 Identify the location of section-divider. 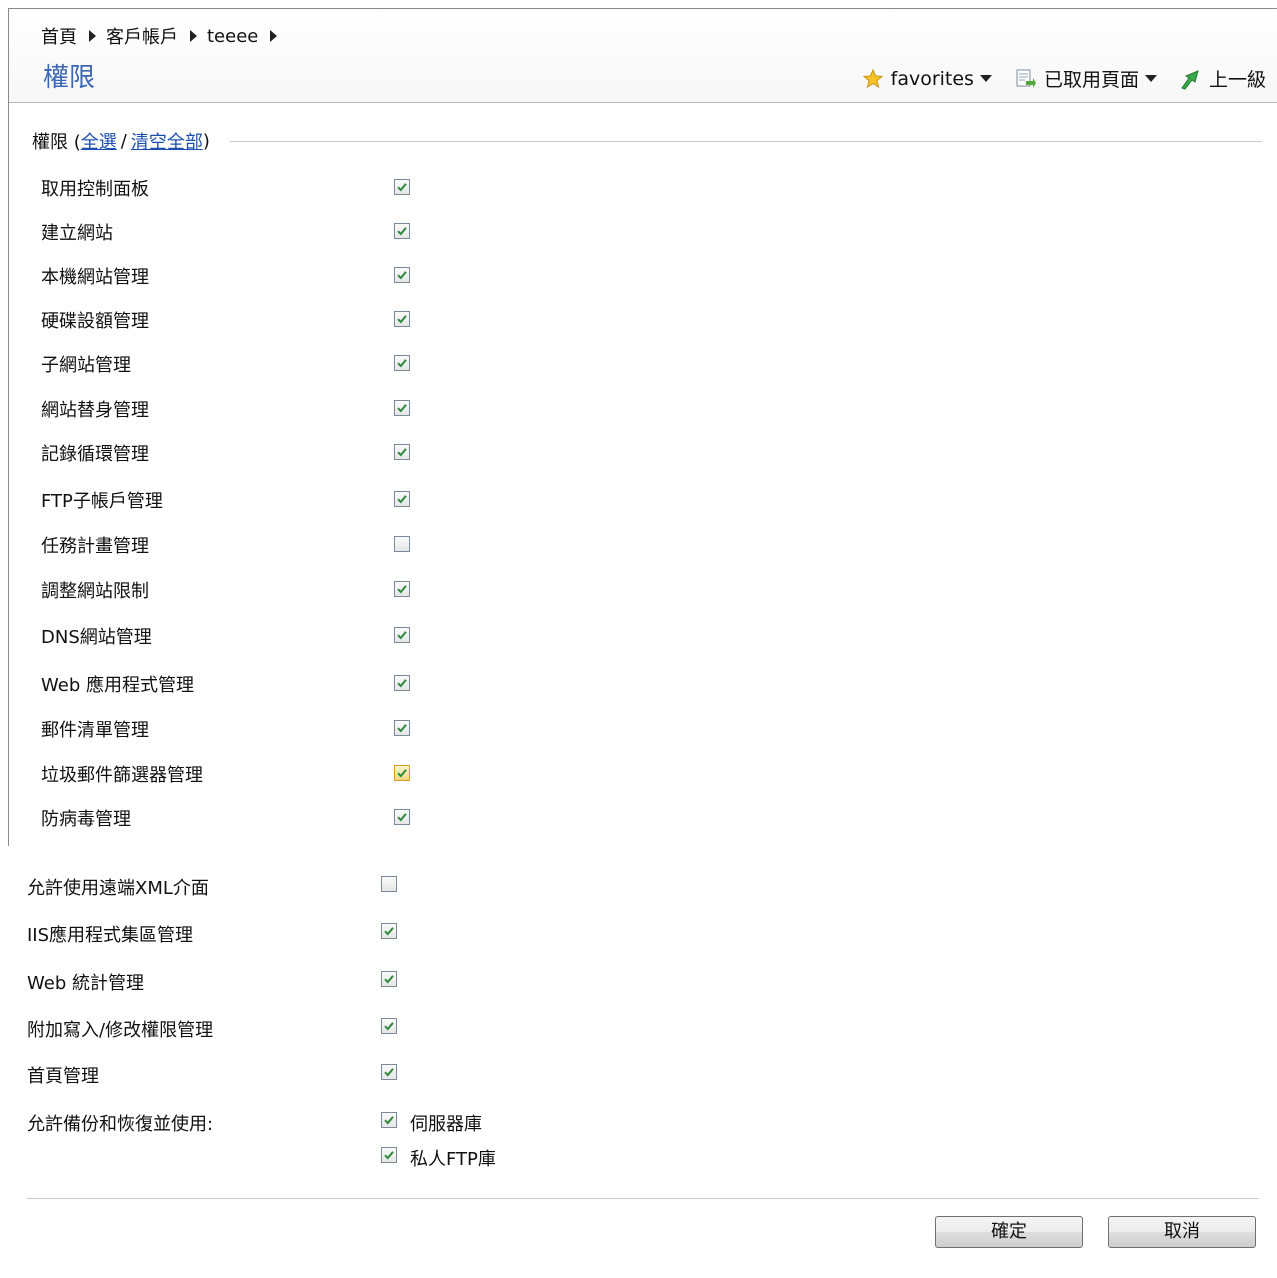
(745, 141).